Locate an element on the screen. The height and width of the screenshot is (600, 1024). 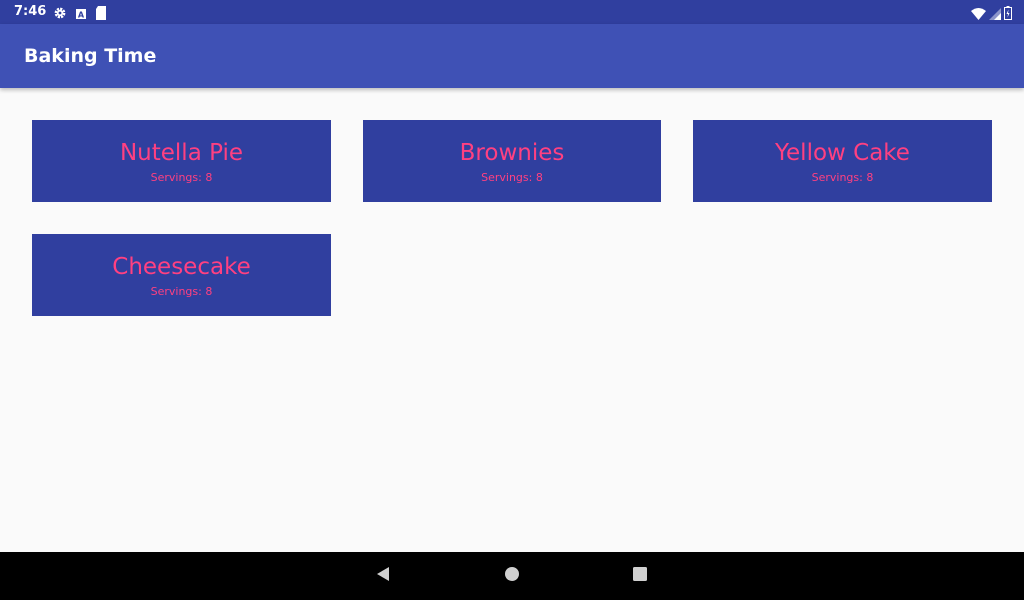
recents-button is located at coordinates (640, 576).